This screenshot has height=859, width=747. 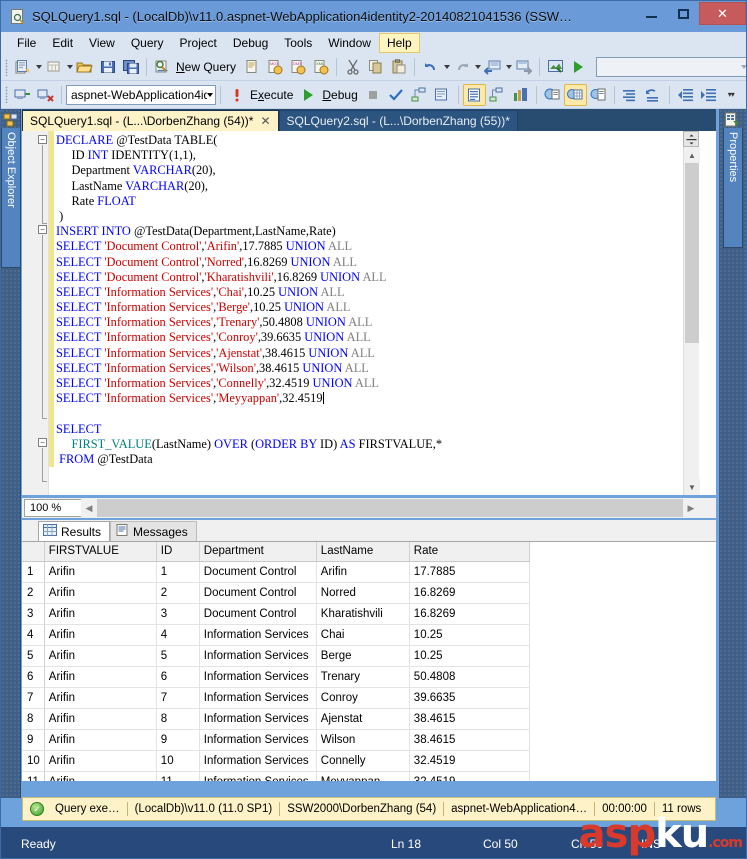 What do you see at coordinates (352, 67) in the screenshot?
I see `cut-icon` at bounding box center [352, 67].